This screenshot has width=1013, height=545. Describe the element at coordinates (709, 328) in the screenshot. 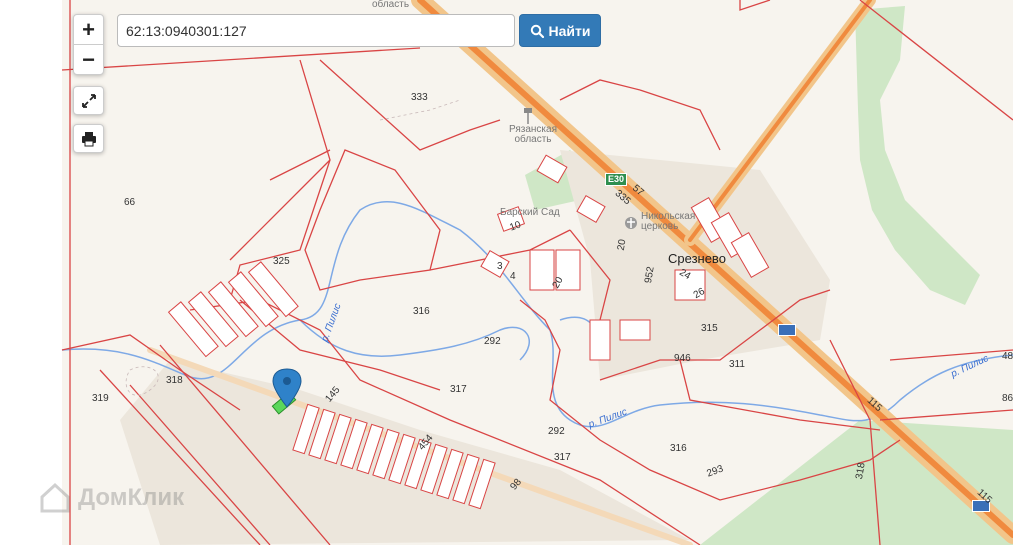

I see `parcel-number: 315` at that location.